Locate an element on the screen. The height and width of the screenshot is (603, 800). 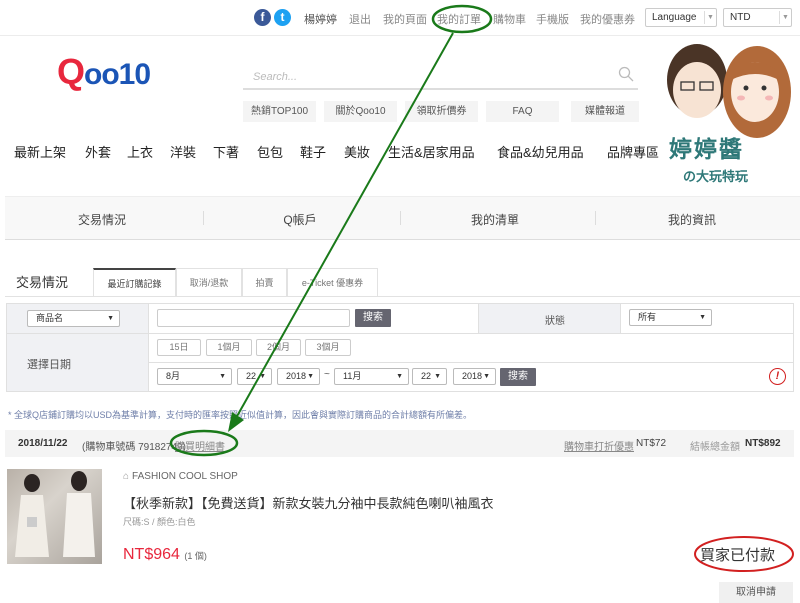
shop-name: ⌂ FASHION COOL SHOP is located at coordinates (180, 476).